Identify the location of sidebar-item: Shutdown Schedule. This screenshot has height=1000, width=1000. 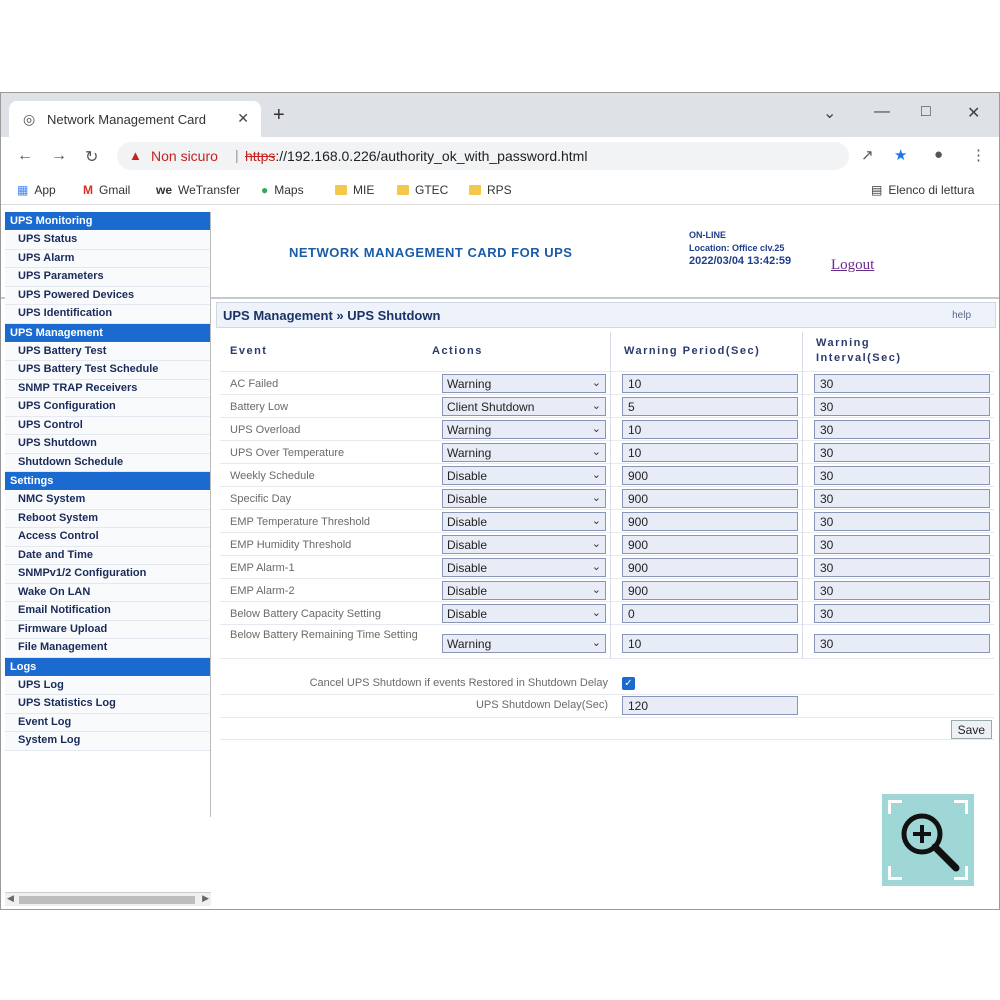
(107, 462).